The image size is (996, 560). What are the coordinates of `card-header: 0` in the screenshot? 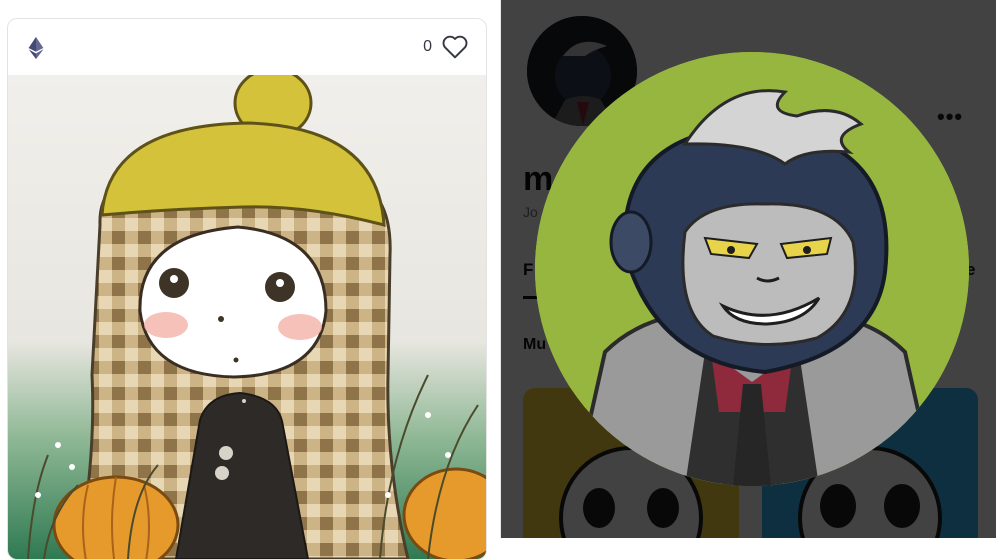 It's located at (247, 47).